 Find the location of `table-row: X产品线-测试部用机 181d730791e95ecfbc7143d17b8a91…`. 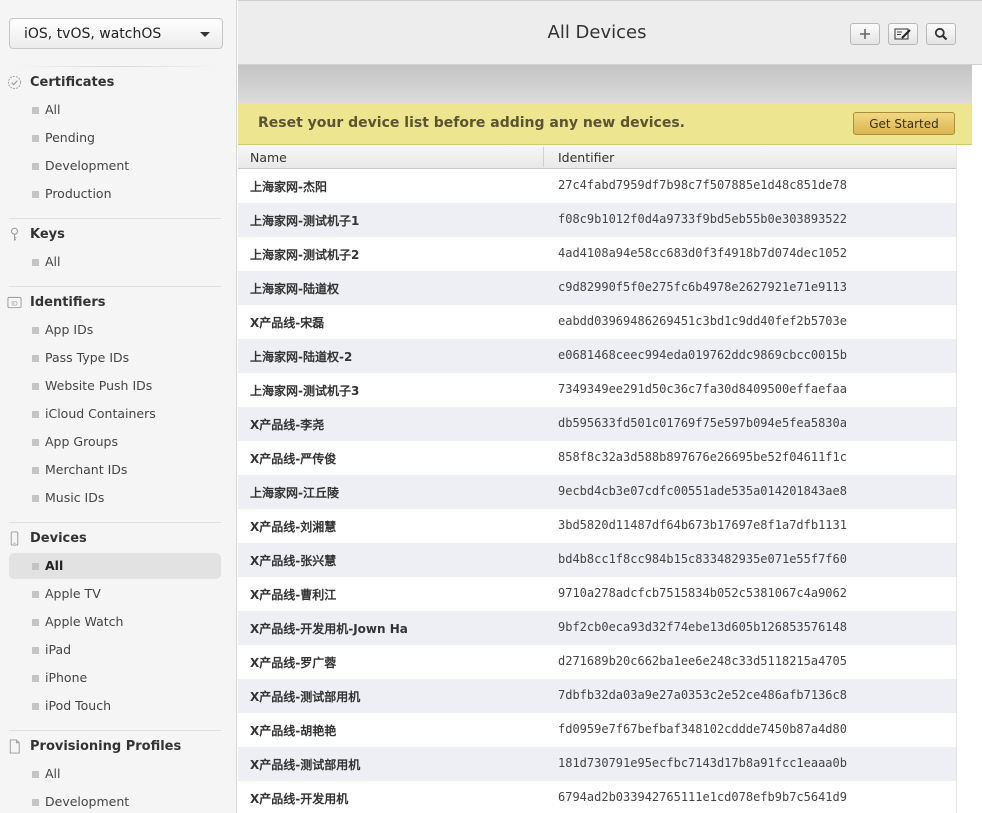

table-row: X产品线-测试部用机 181d730791e95ecfbc7143d17b8a91… is located at coordinates (597, 764).